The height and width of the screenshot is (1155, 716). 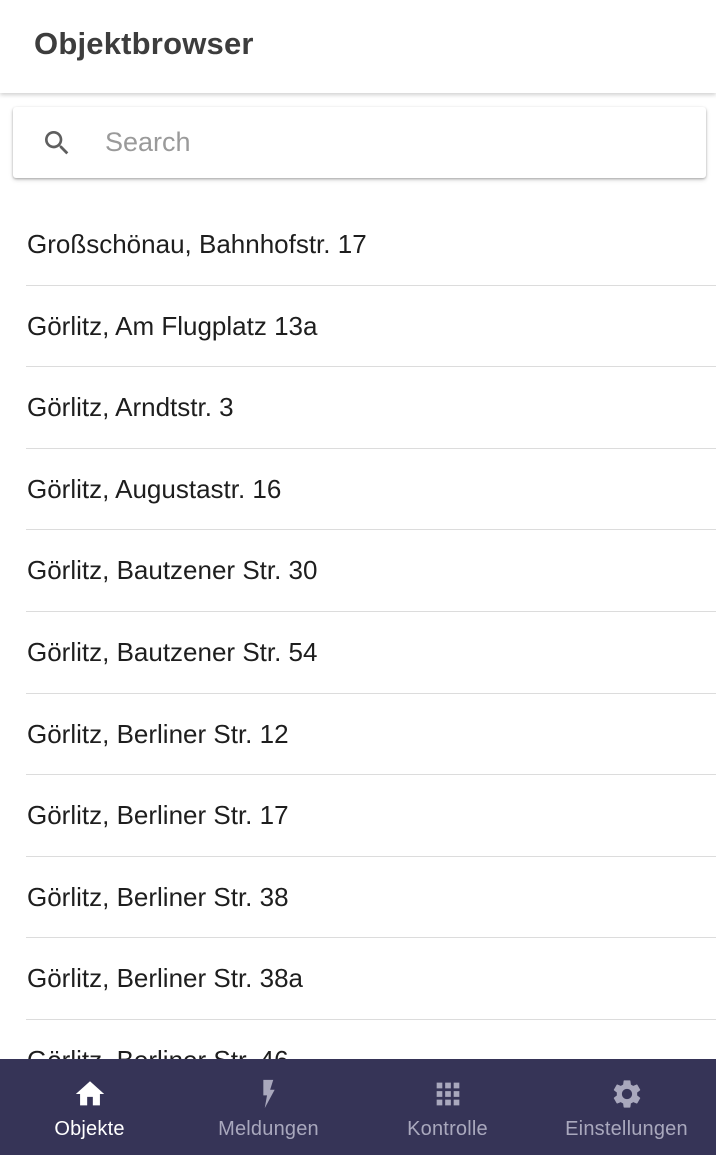 What do you see at coordinates (158, 815) in the screenshot?
I see `list-item-label: Görlitz, Berliner Str. 17` at bounding box center [158, 815].